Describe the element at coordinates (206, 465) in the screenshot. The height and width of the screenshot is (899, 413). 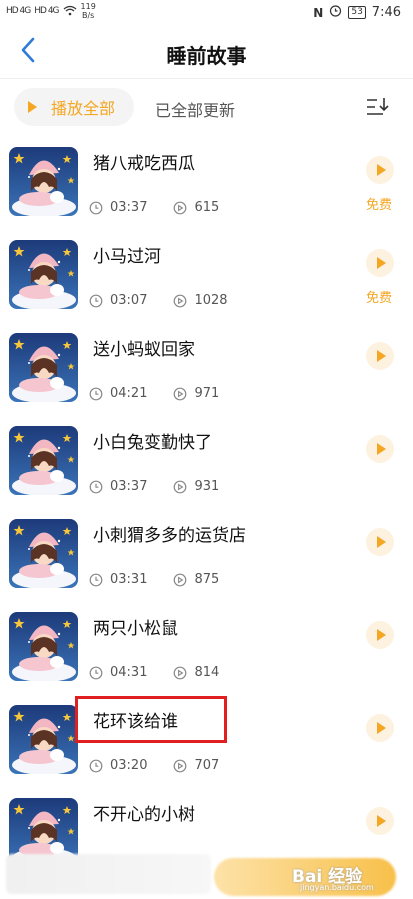
I see `story-row: 小白兔变勤快了 03:37 931` at that location.